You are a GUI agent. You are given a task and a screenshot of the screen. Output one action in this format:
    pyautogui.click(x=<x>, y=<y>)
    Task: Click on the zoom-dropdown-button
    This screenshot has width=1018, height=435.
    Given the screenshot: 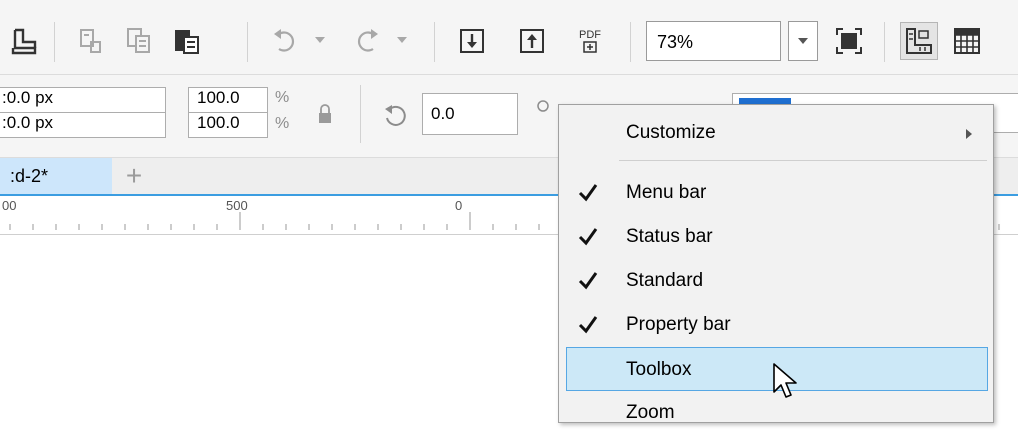 What is the action you would take?
    pyautogui.click(x=803, y=41)
    